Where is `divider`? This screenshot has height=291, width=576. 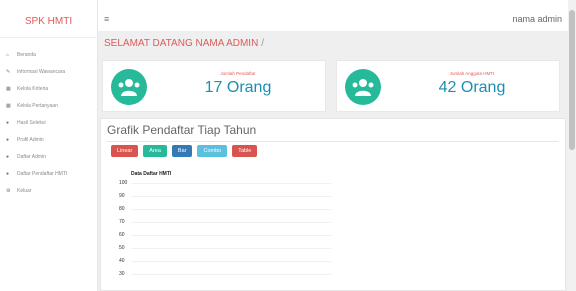 divider is located at coordinates (333, 141).